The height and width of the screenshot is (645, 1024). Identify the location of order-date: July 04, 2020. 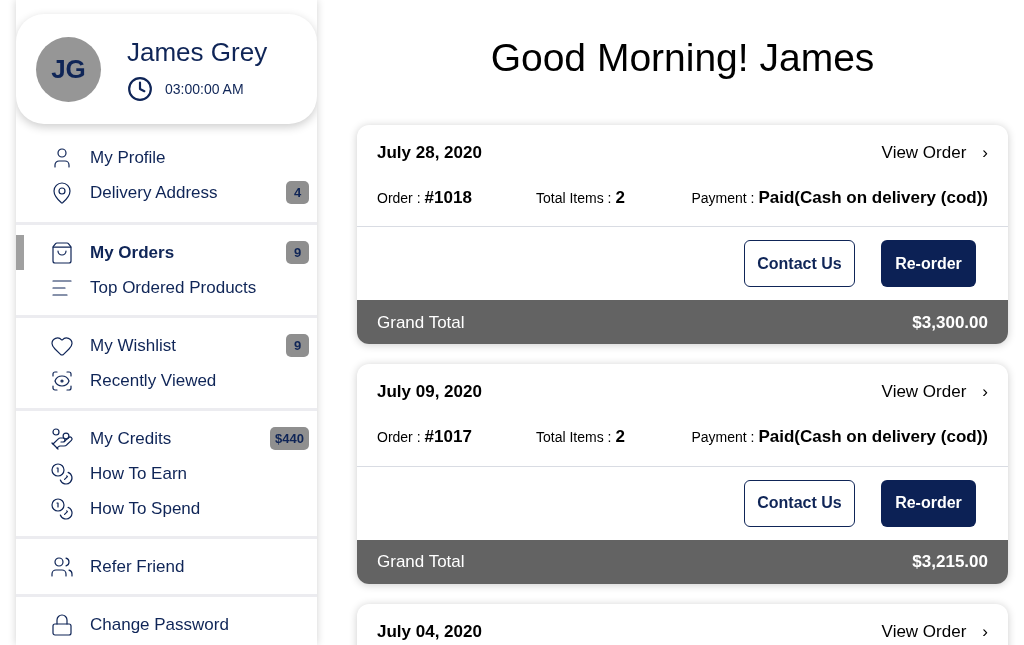
(429, 631).